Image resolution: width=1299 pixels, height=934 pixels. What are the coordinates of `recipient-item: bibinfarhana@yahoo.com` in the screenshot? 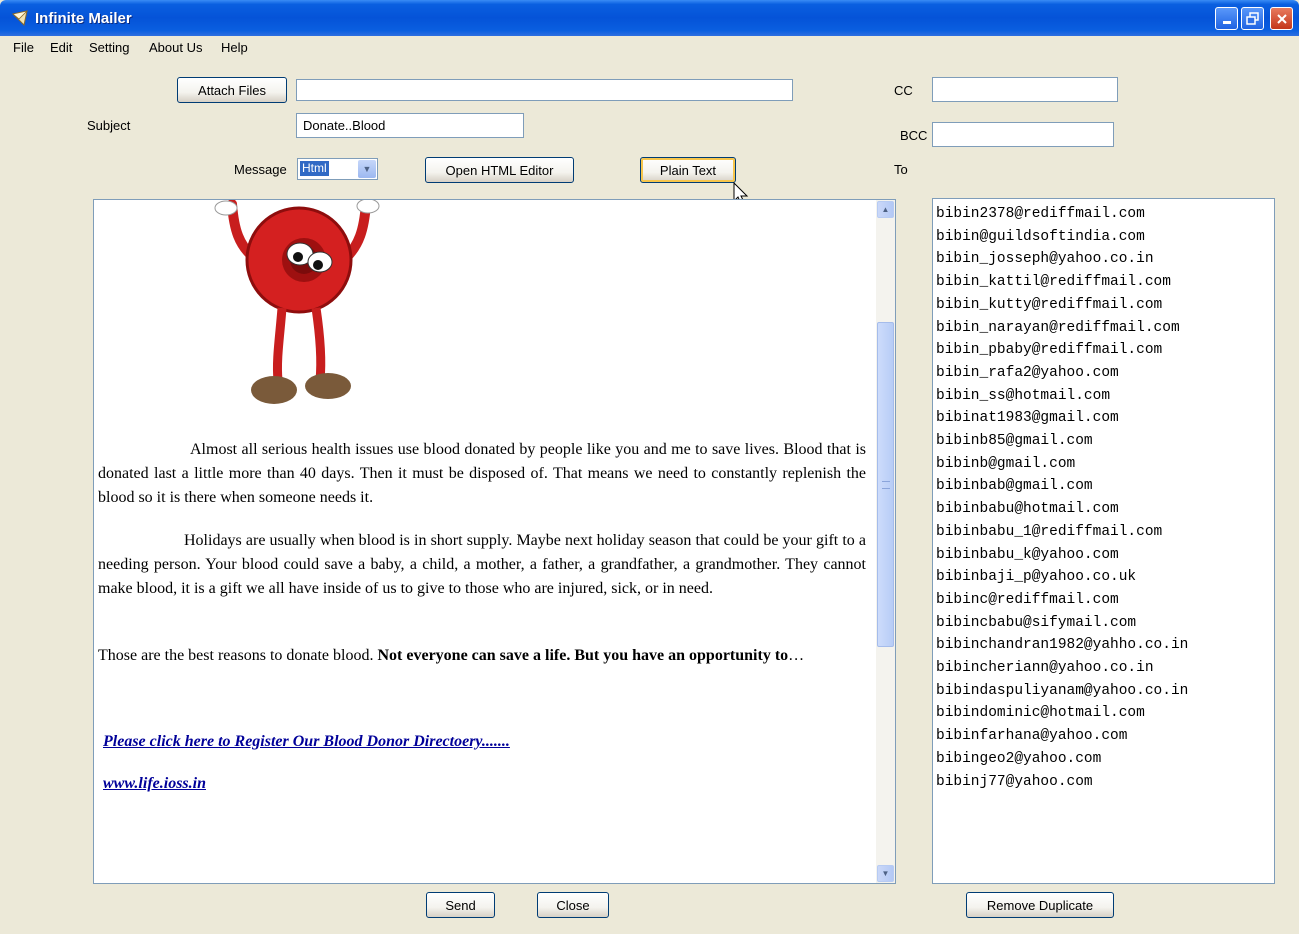 It's located at (1103, 736).